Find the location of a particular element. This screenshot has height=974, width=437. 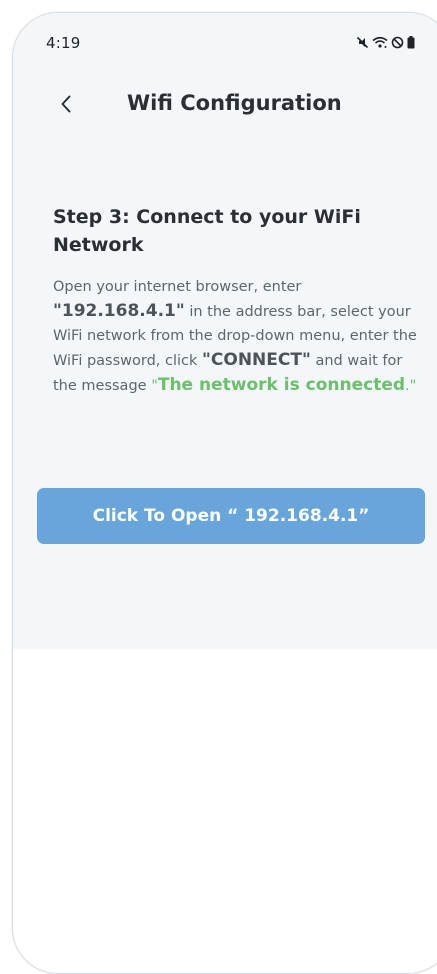

instructions-part-1: Open your internet browser, enter is located at coordinates (177, 287).